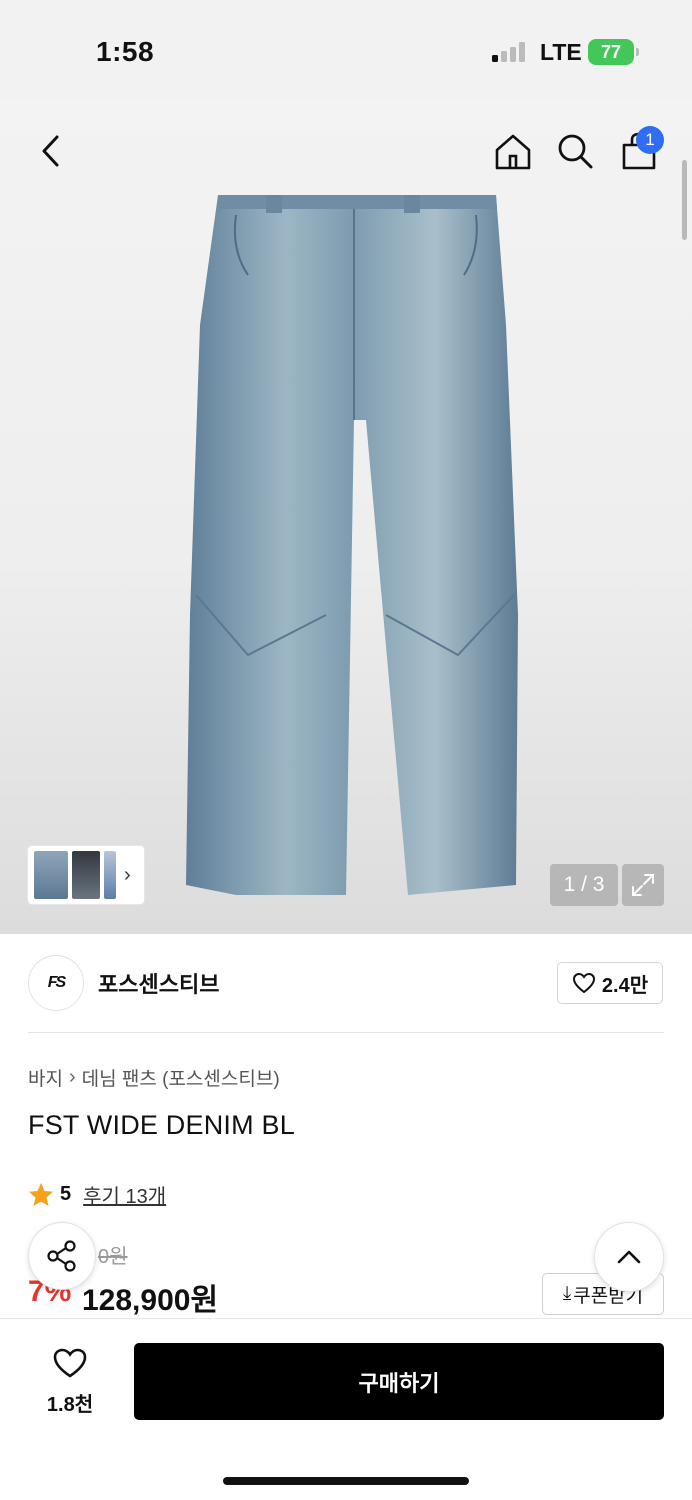 The image size is (692, 1500). I want to click on buy-button: 구매하기, so click(399, 1381).